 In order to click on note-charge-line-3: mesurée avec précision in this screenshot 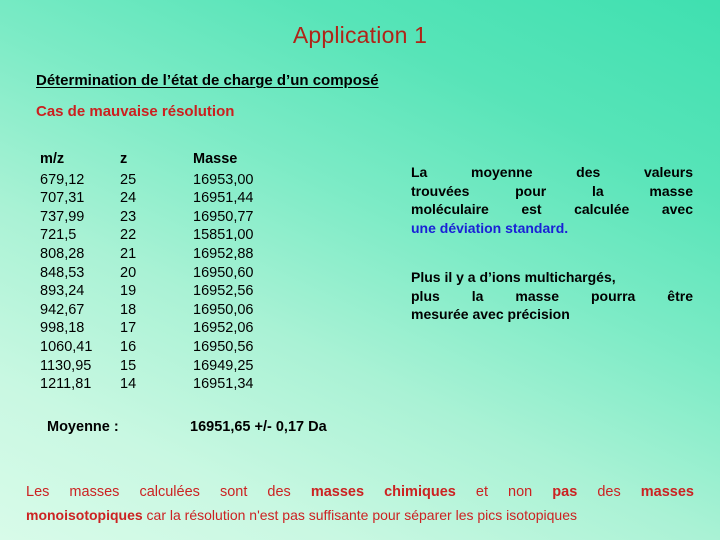, I will do `click(490, 314)`.